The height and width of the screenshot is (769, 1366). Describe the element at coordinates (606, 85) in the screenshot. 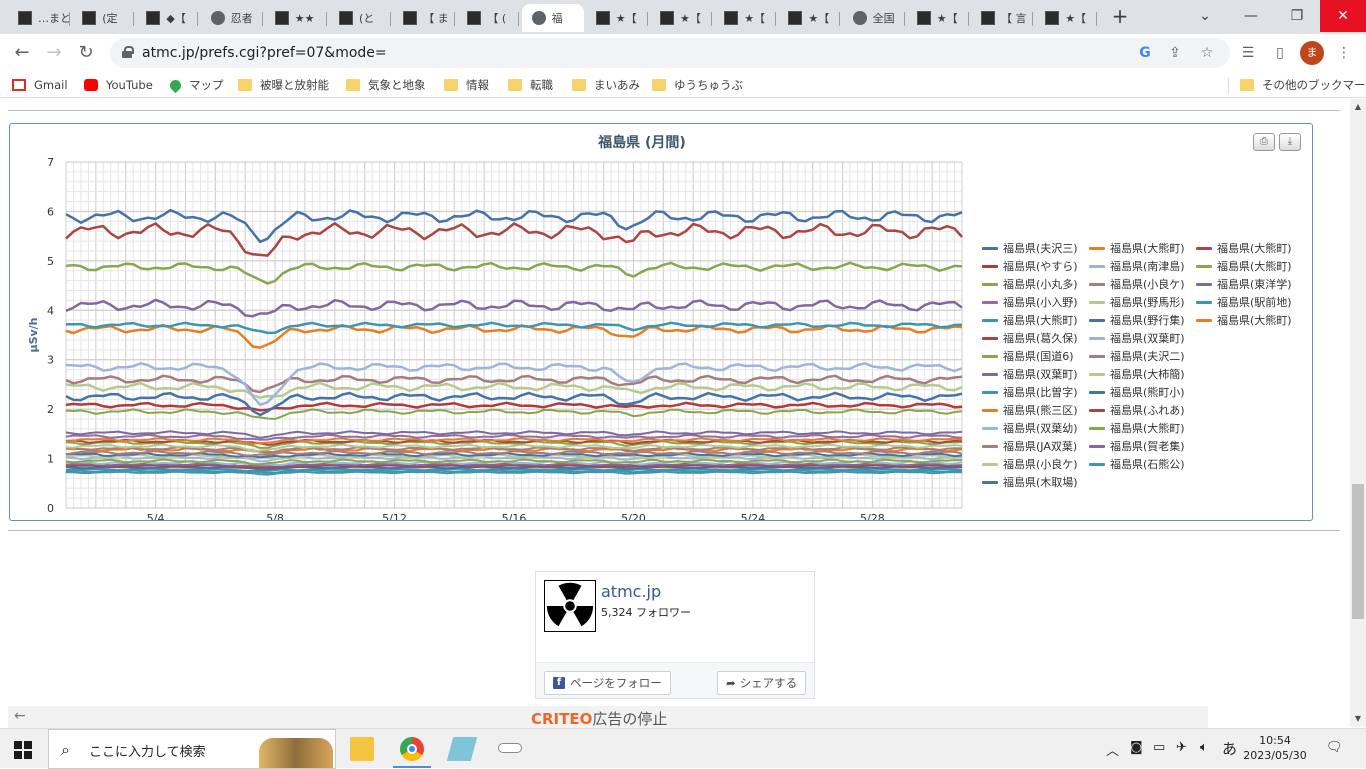

I see `bookmark-item: まいあみ` at that location.